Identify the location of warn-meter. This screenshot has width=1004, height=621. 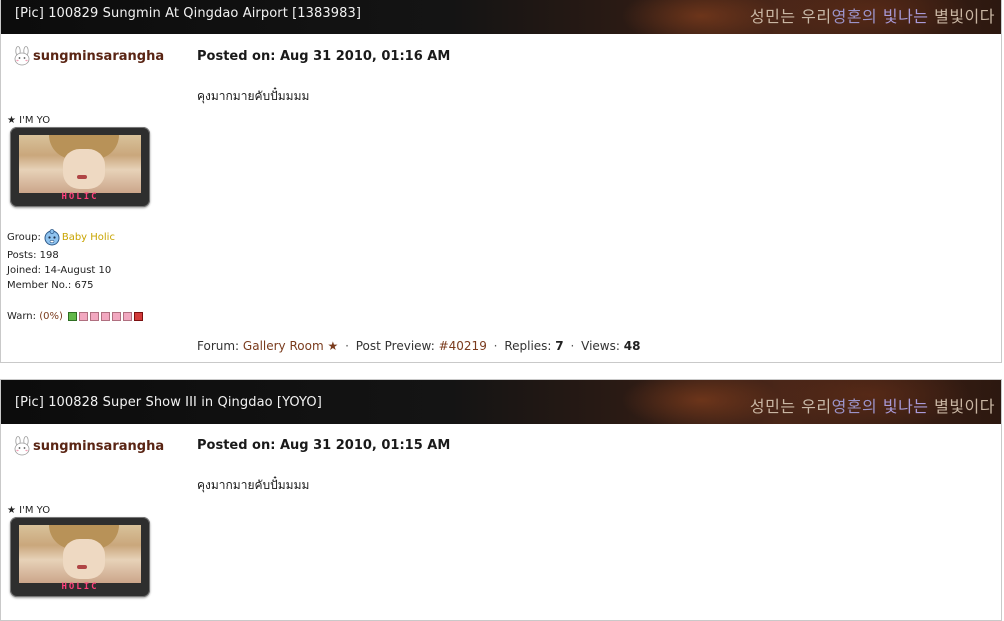
(106, 316).